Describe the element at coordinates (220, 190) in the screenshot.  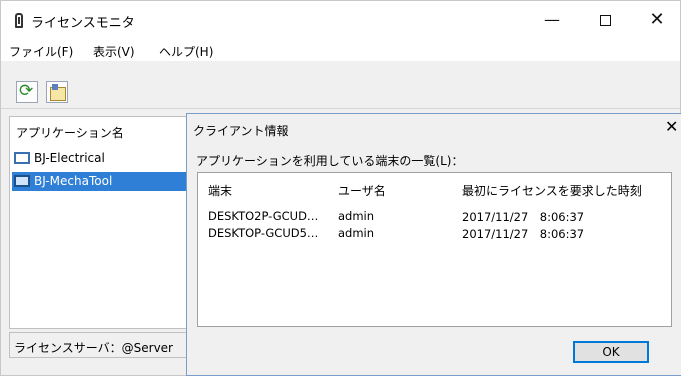
I see `column-header-terminal: 端末` at that location.